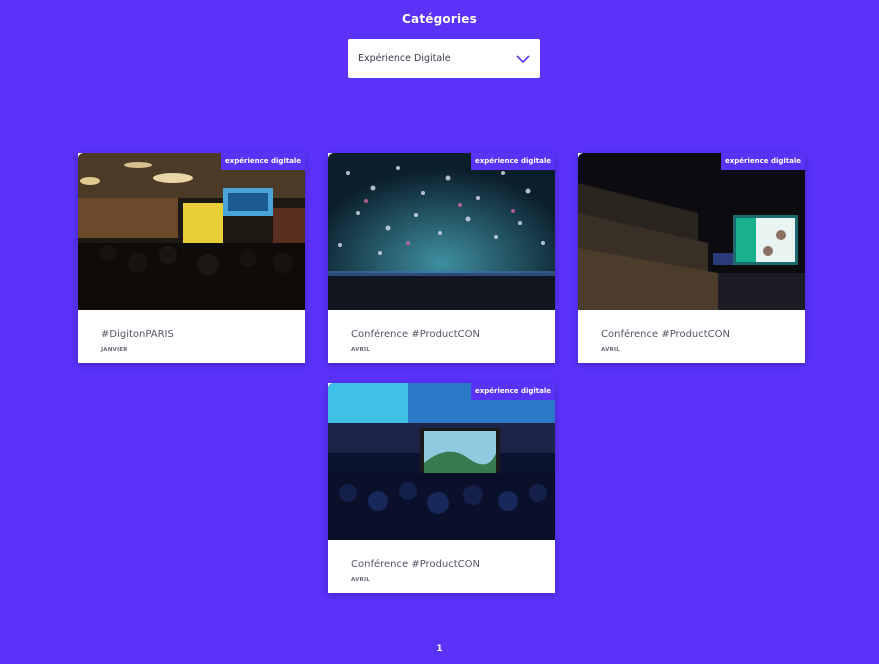 This screenshot has height=664, width=879. Describe the element at coordinates (114, 350) in the screenshot. I see `event-month: JANVIER` at that location.